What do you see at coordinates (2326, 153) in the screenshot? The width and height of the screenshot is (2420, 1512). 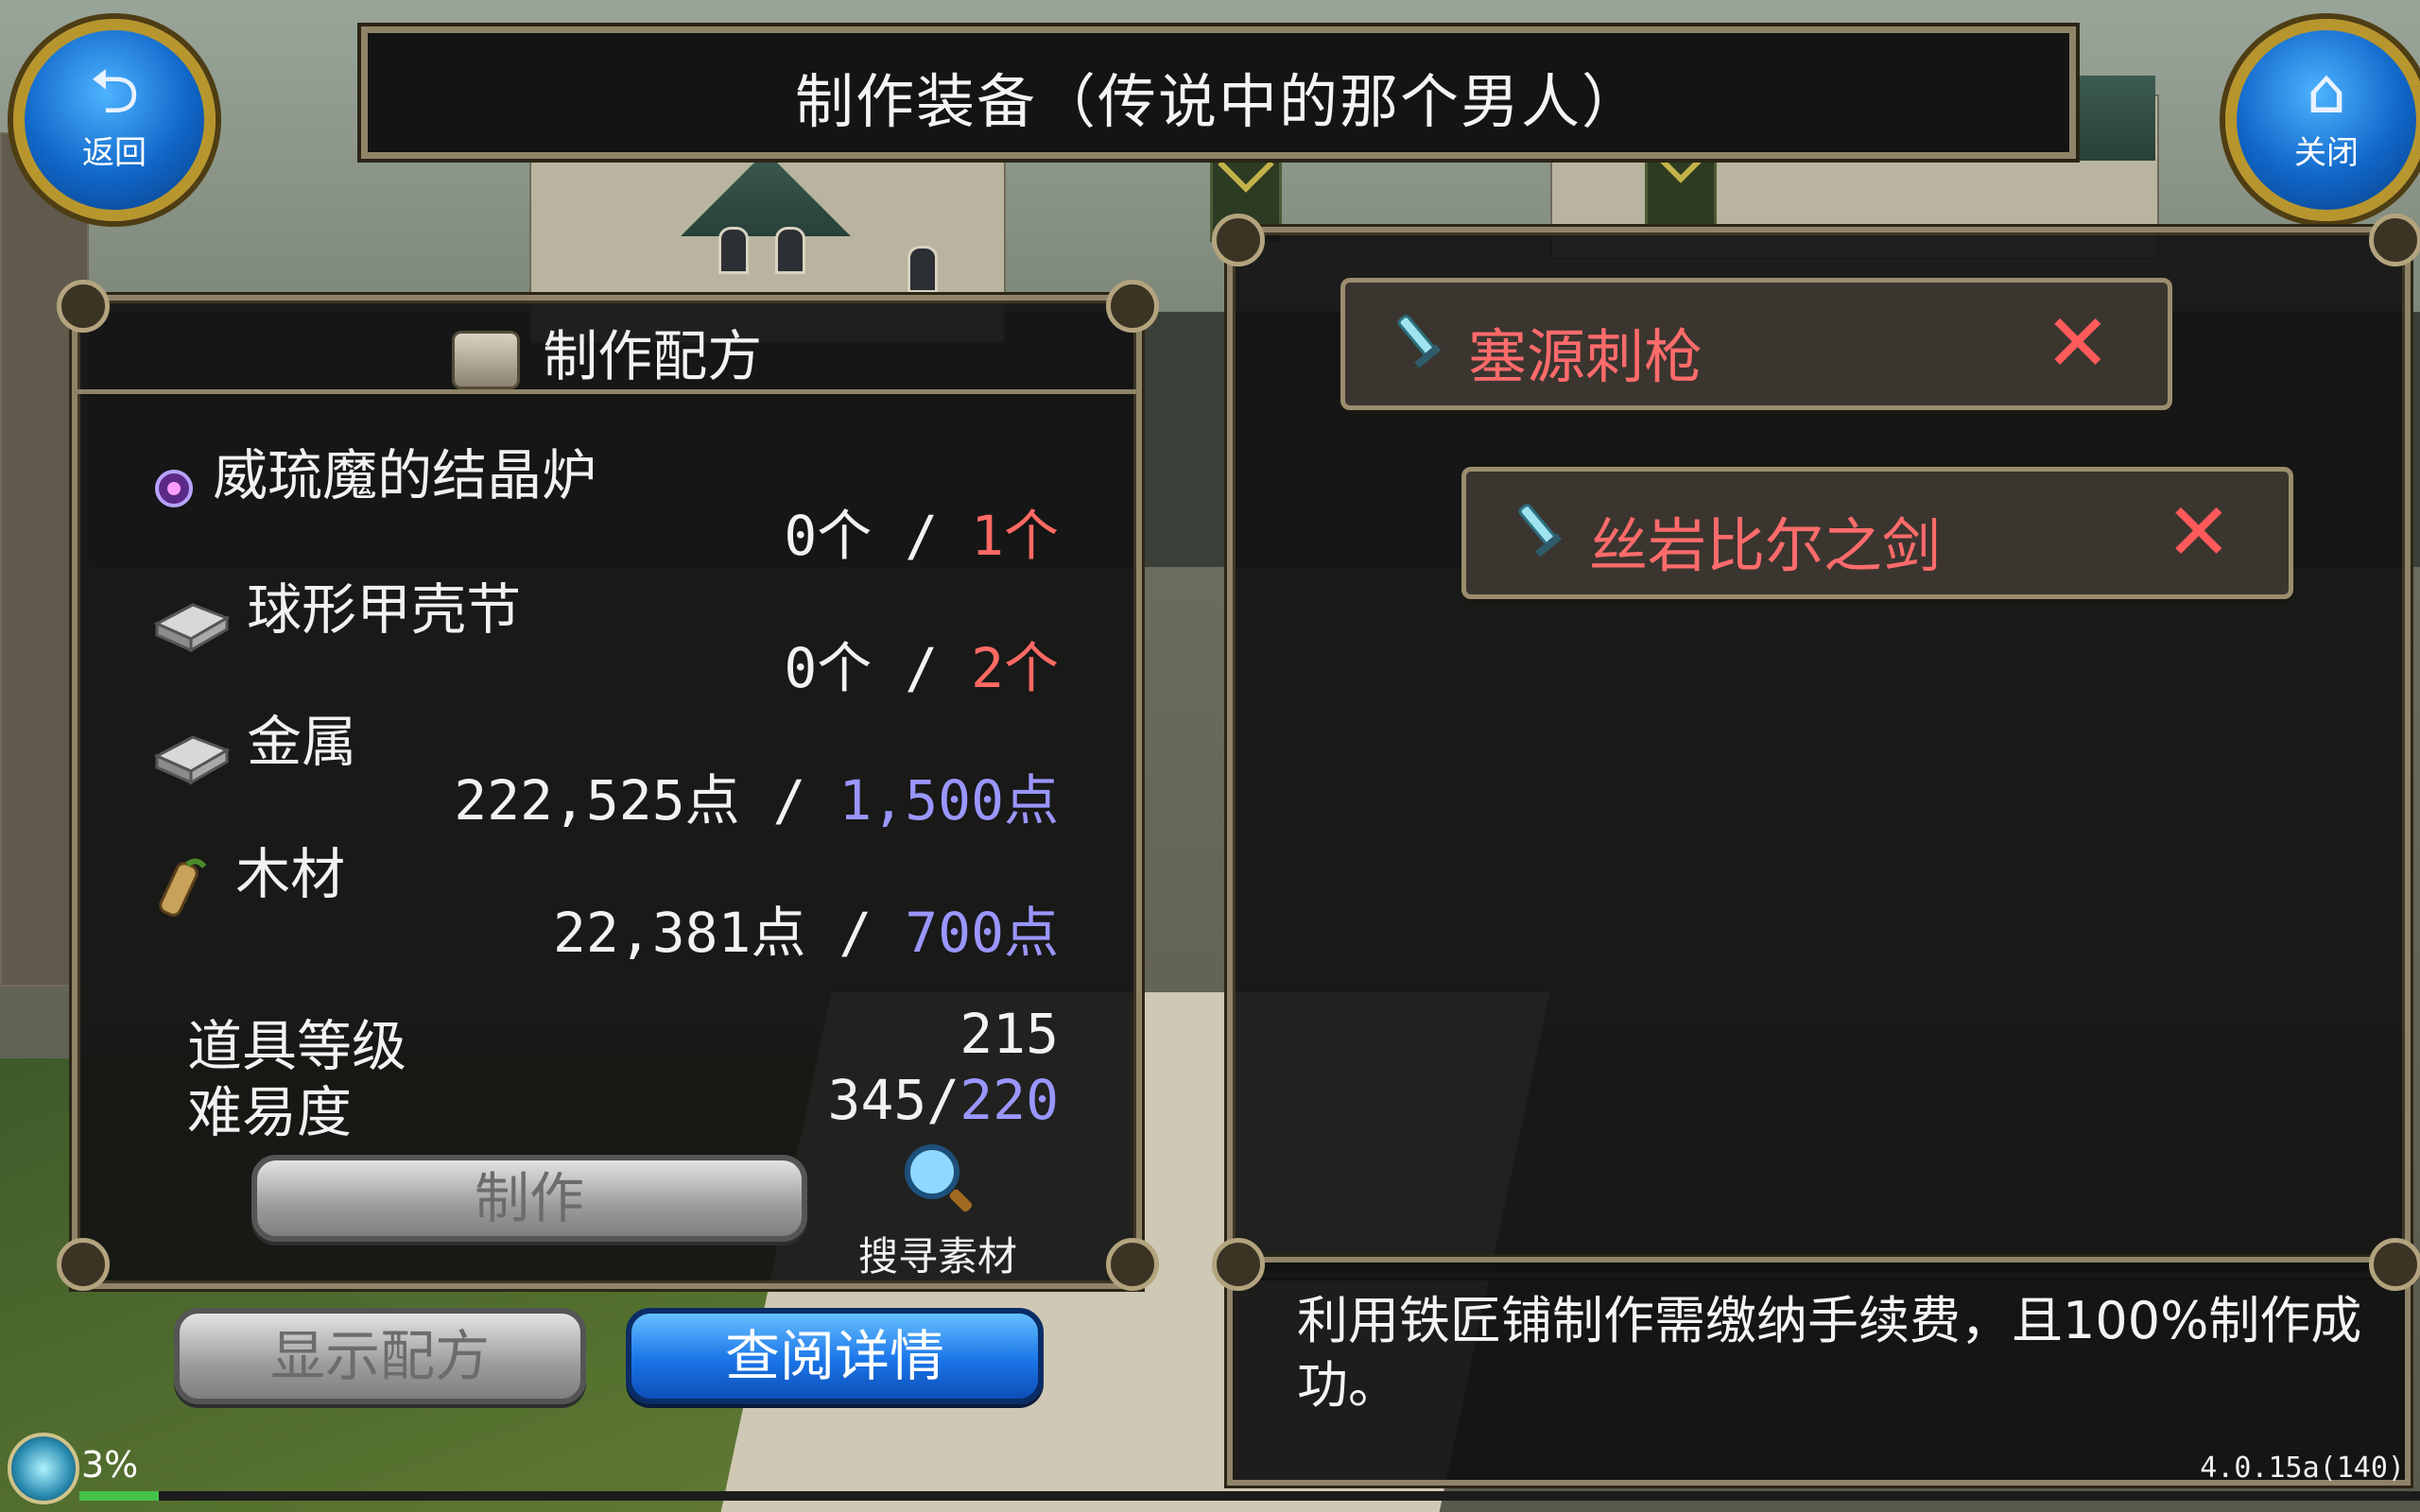 I see `close-button-label: 关闭` at bounding box center [2326, 153].